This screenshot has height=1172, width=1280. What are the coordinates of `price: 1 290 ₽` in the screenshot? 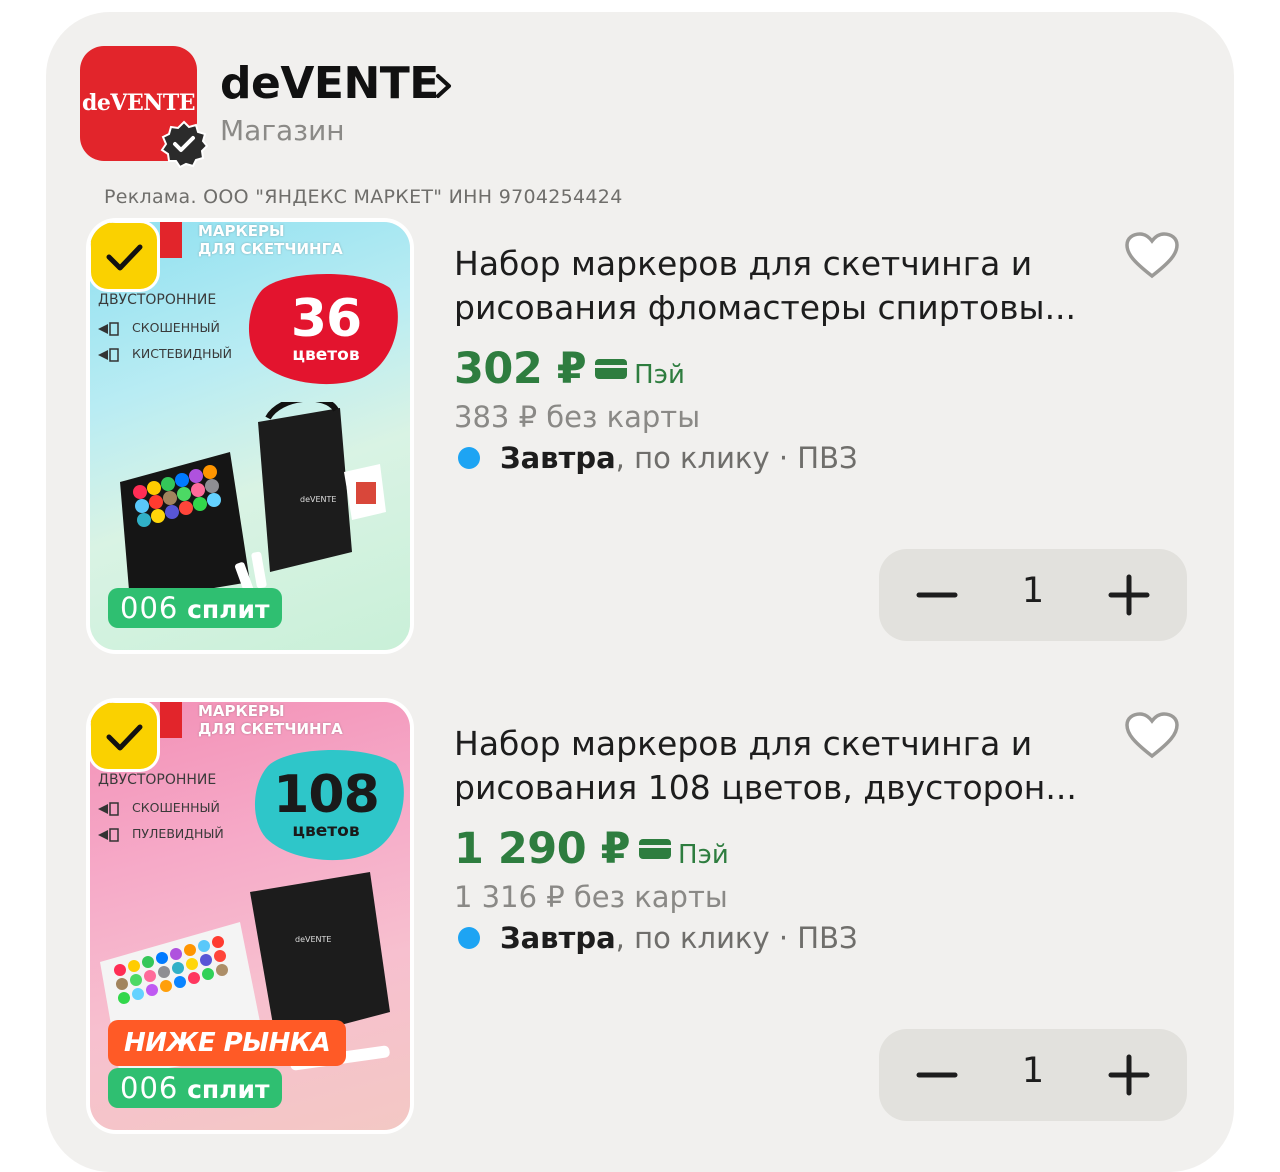 It's located at (542, 849).